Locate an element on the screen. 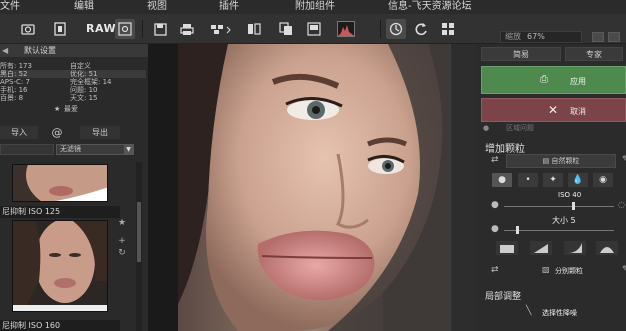  category-row: 黑白: 52 优化: 51 is located at coordinates (73, 74).